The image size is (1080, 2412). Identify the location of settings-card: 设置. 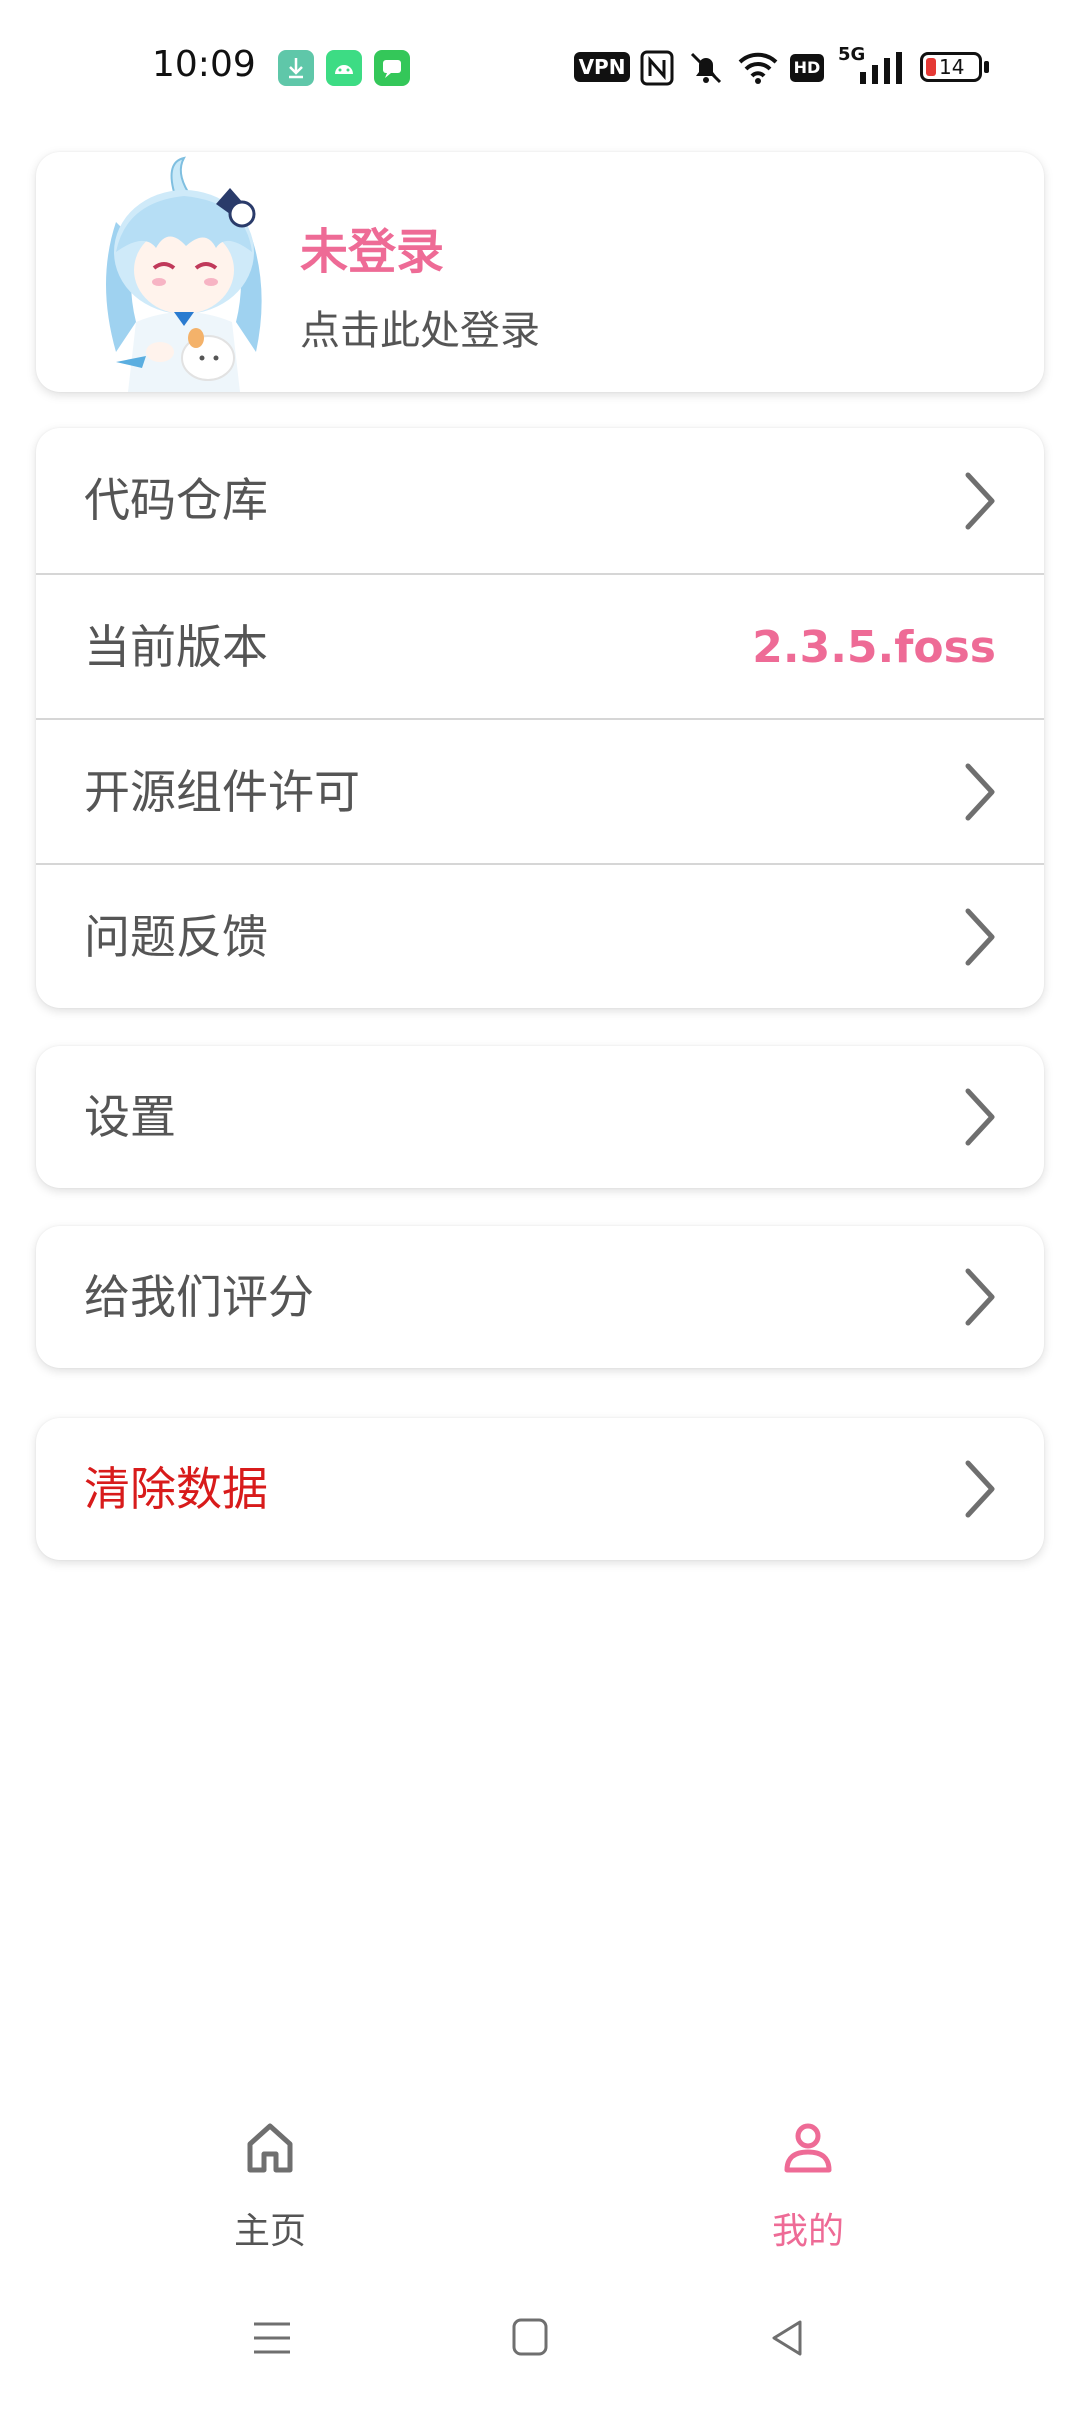
(540, 1117).